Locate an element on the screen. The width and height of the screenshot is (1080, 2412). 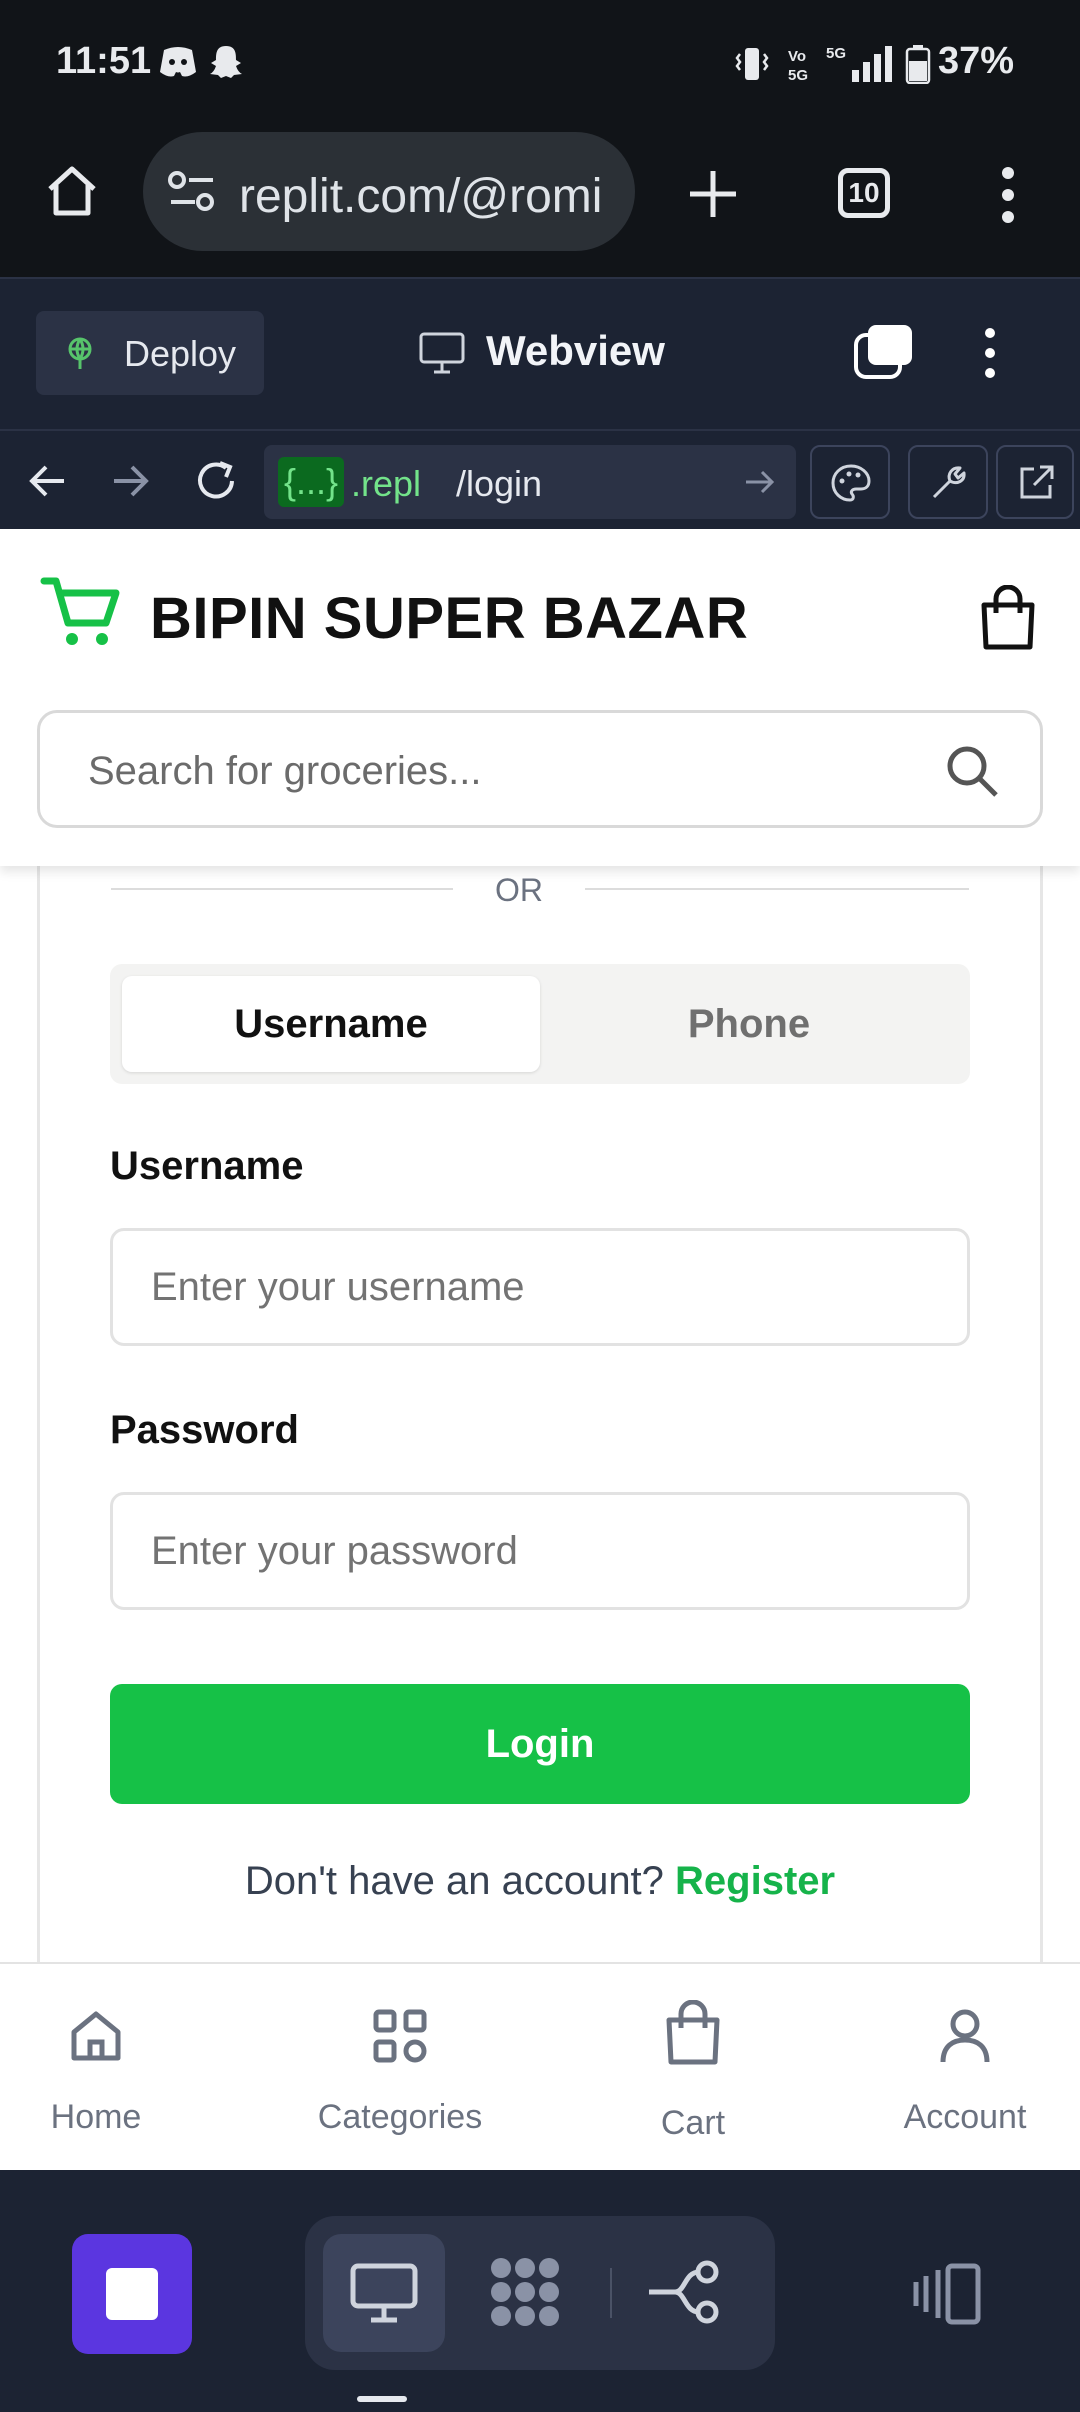
nav-categories-label: Categories is located at coordinates (400, 2117).